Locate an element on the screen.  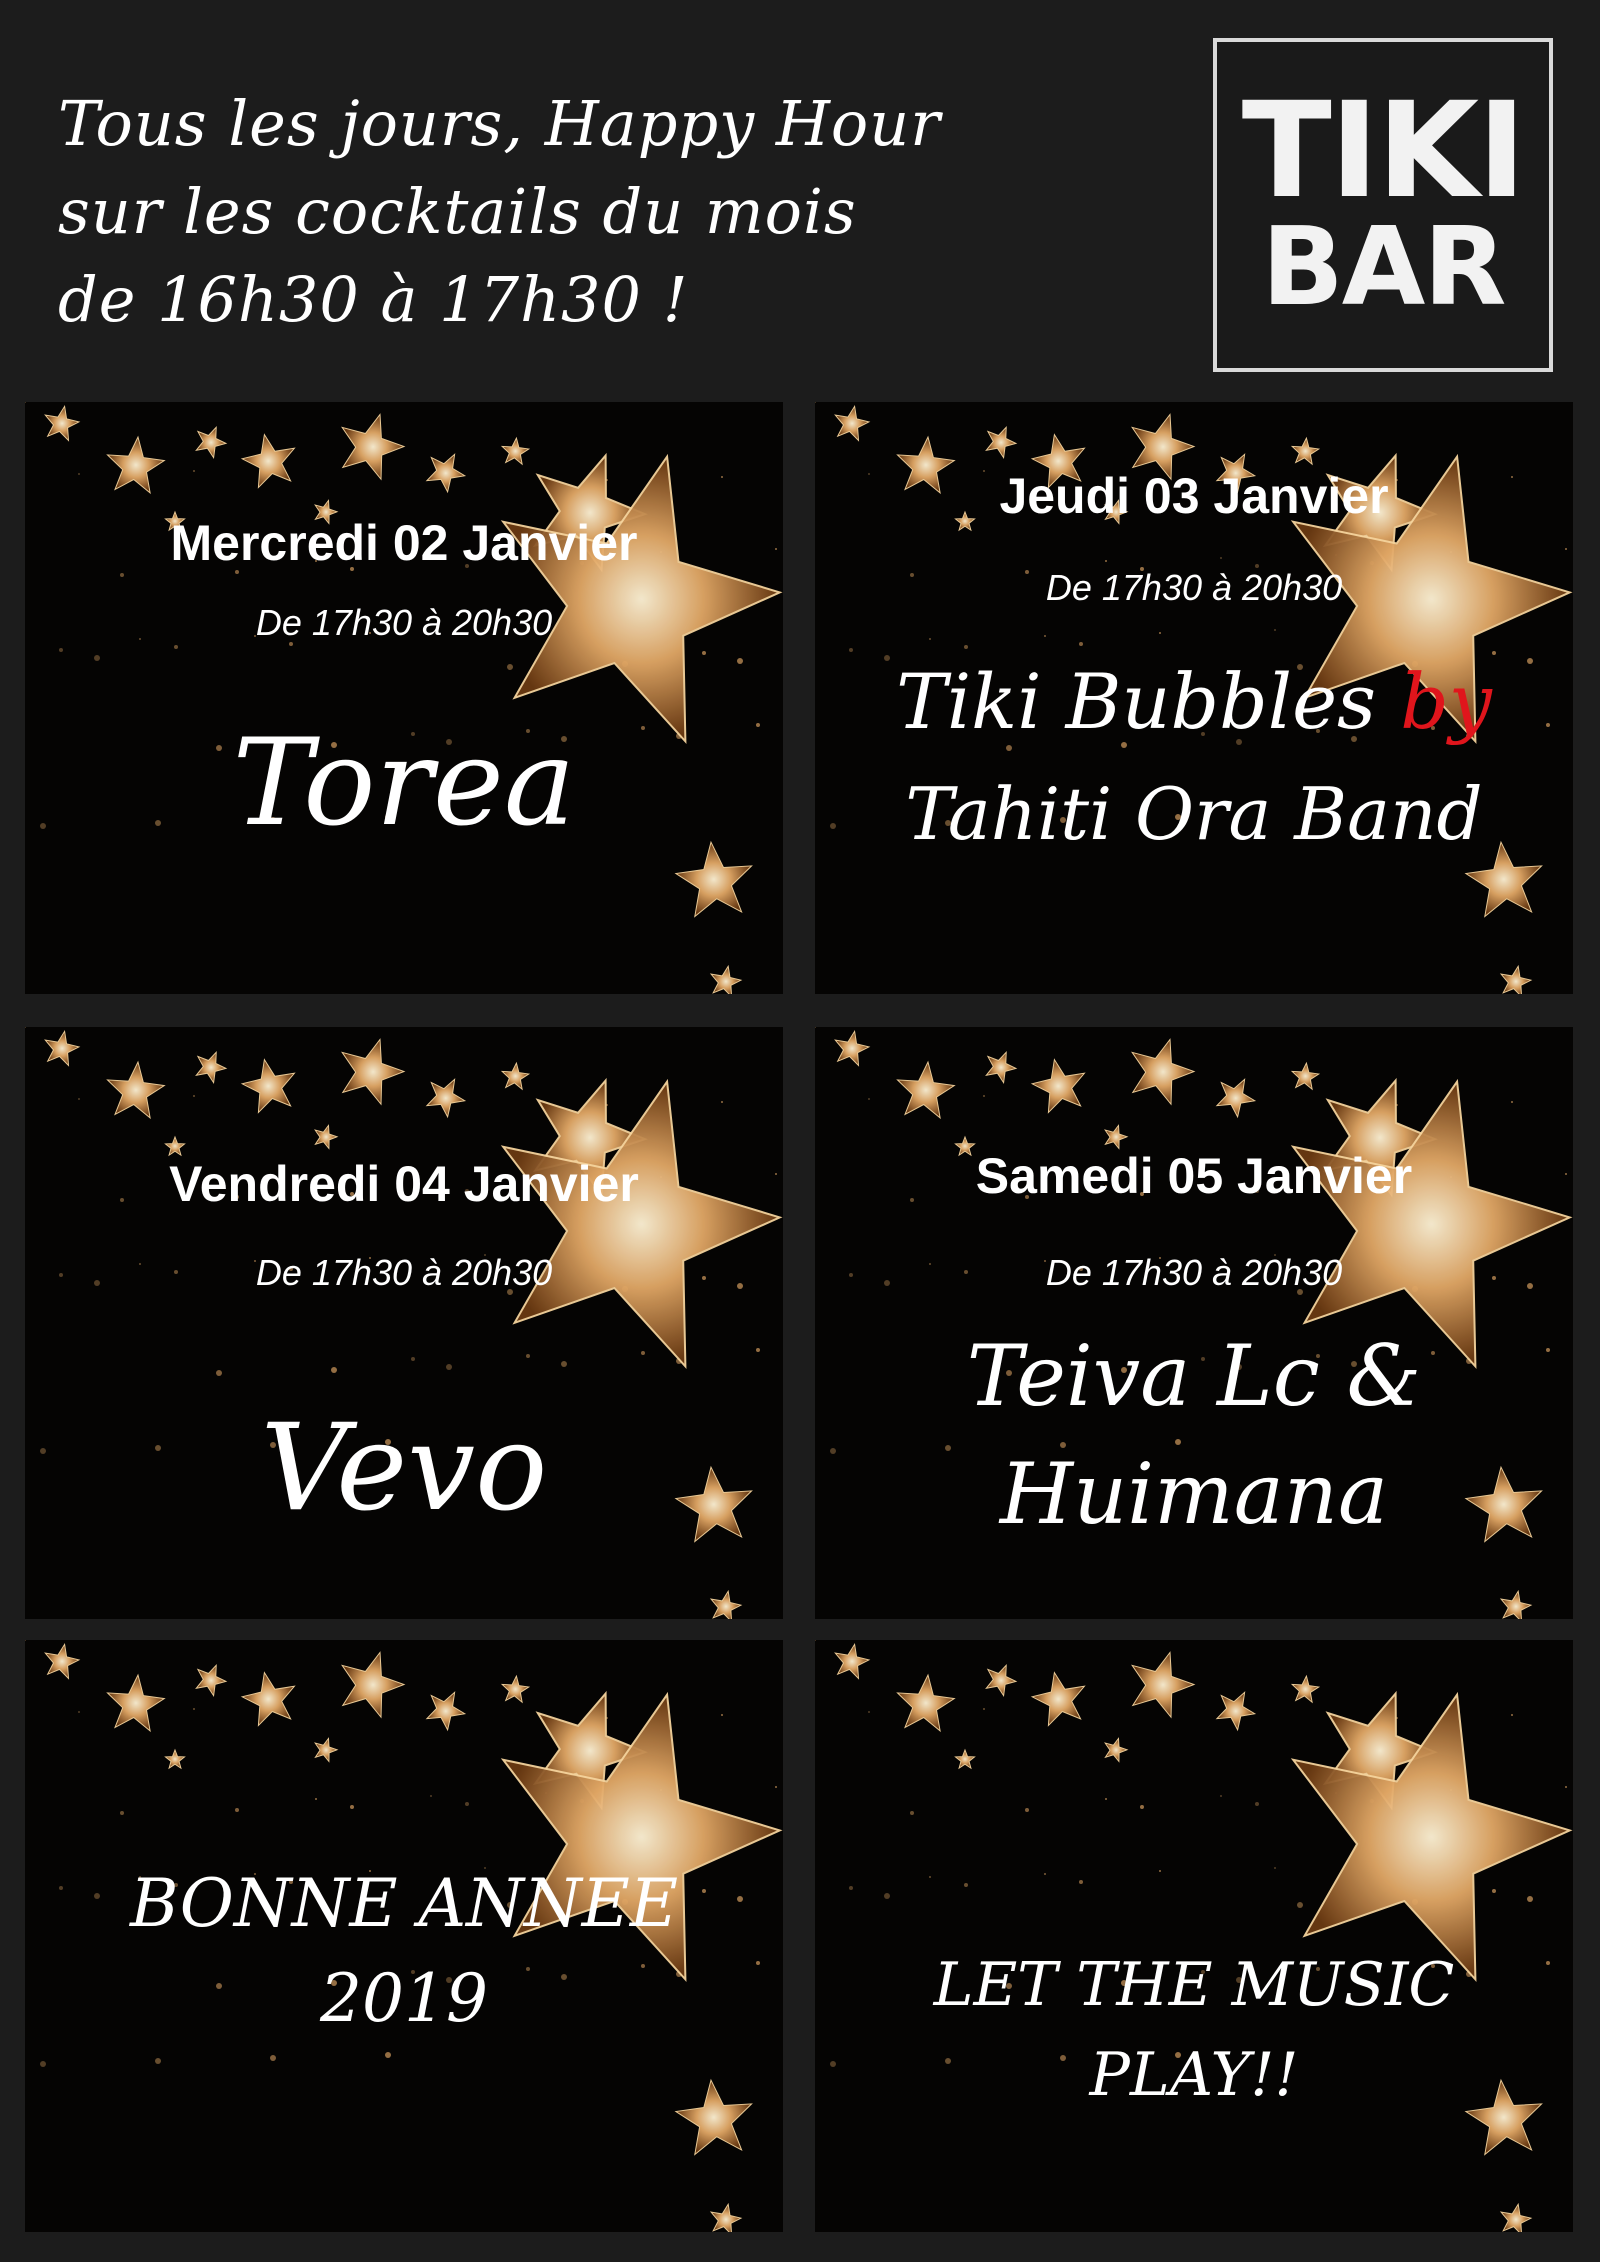
event-date: Mercredi 02 Janvier is located at coordinates (404, 543).